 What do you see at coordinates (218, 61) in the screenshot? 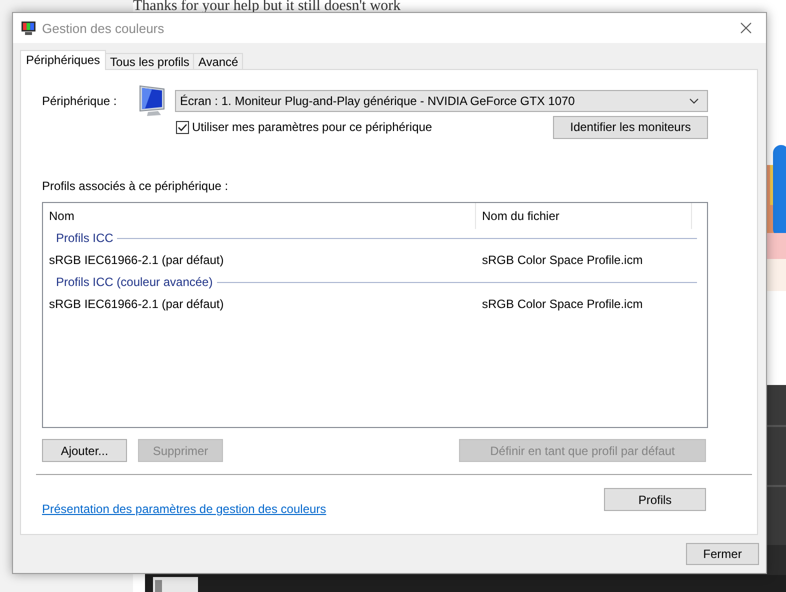
I see `tab: Avancé` at bounding box center [218, 61].